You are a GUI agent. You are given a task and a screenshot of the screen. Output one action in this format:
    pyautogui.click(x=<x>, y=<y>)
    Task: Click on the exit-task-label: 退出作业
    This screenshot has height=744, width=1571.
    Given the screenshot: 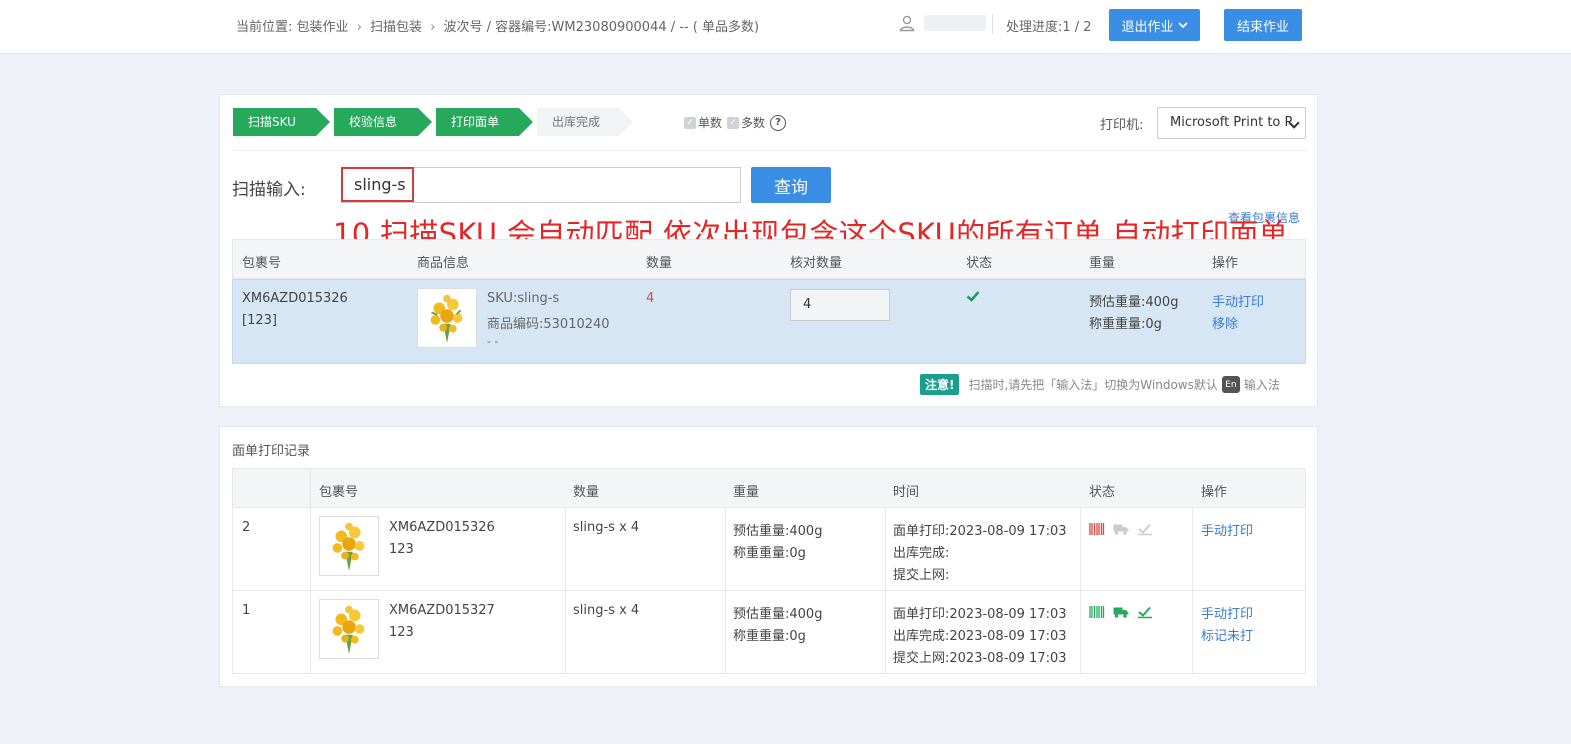 What is the action you would take?
    pyautogui.click(x=1147, y=27)
    